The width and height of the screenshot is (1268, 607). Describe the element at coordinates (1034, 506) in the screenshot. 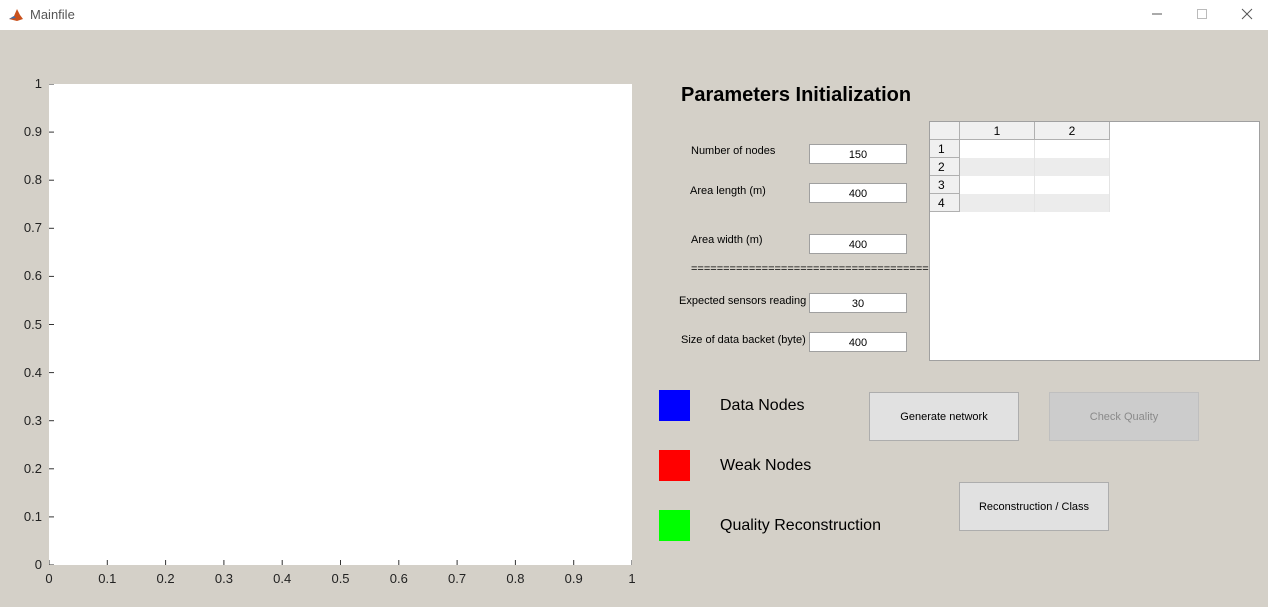

I see `reconstruction-class-button: Reconstruction / Class` at that location.